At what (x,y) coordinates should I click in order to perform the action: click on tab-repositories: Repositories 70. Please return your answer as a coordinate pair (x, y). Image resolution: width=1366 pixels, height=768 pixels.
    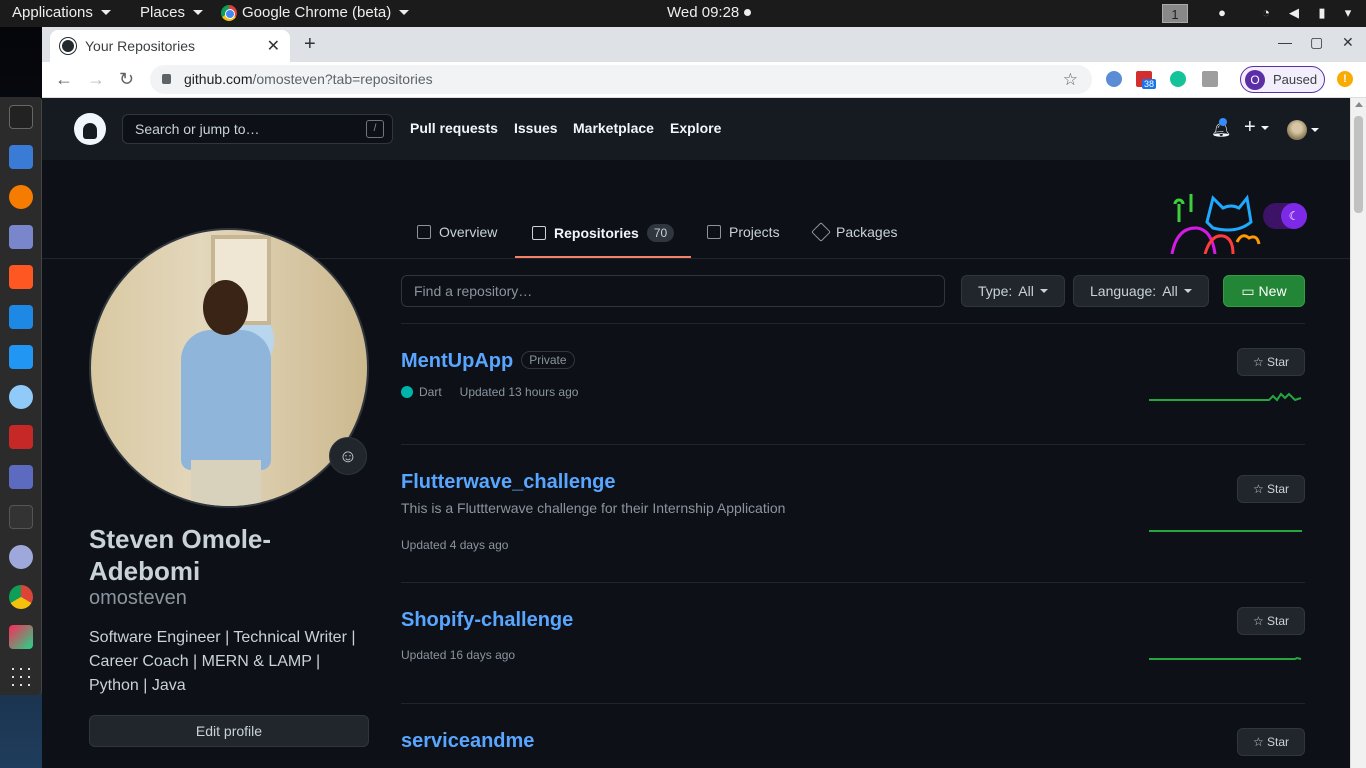
    Looking at the image, I should click on (603, 233).